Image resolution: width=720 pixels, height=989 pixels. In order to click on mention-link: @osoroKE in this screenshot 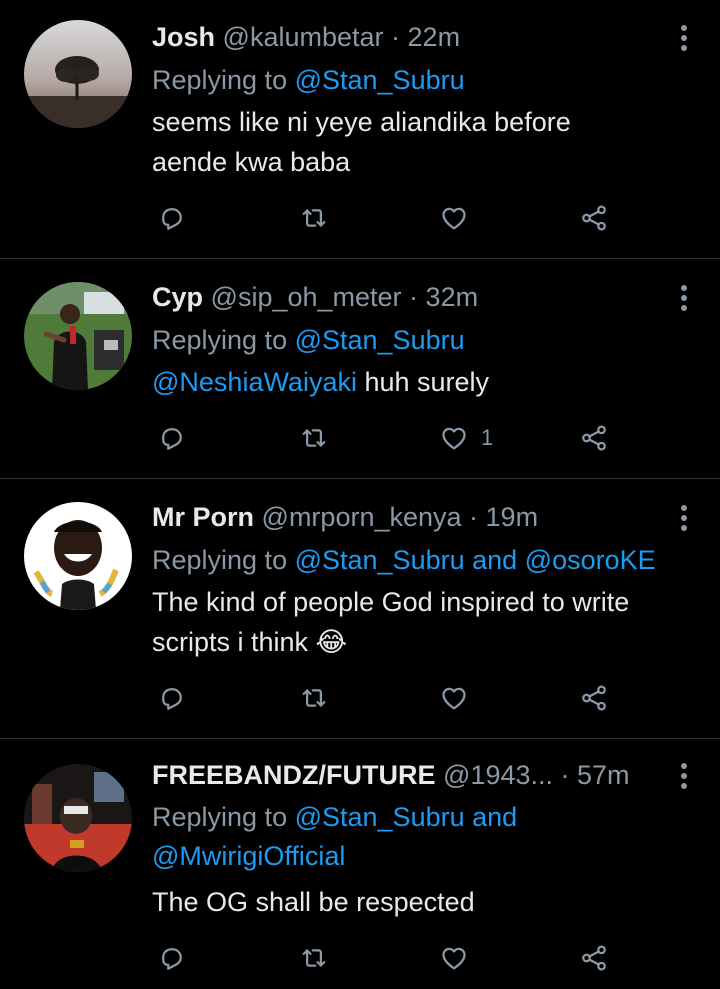, I will do `click(590, 560)`.